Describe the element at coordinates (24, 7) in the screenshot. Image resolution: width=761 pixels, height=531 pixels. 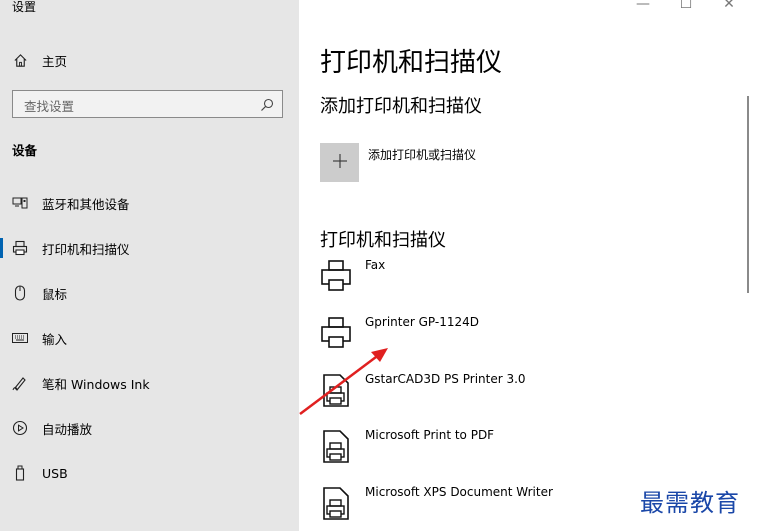
I see `window-title: 设置` at that location.